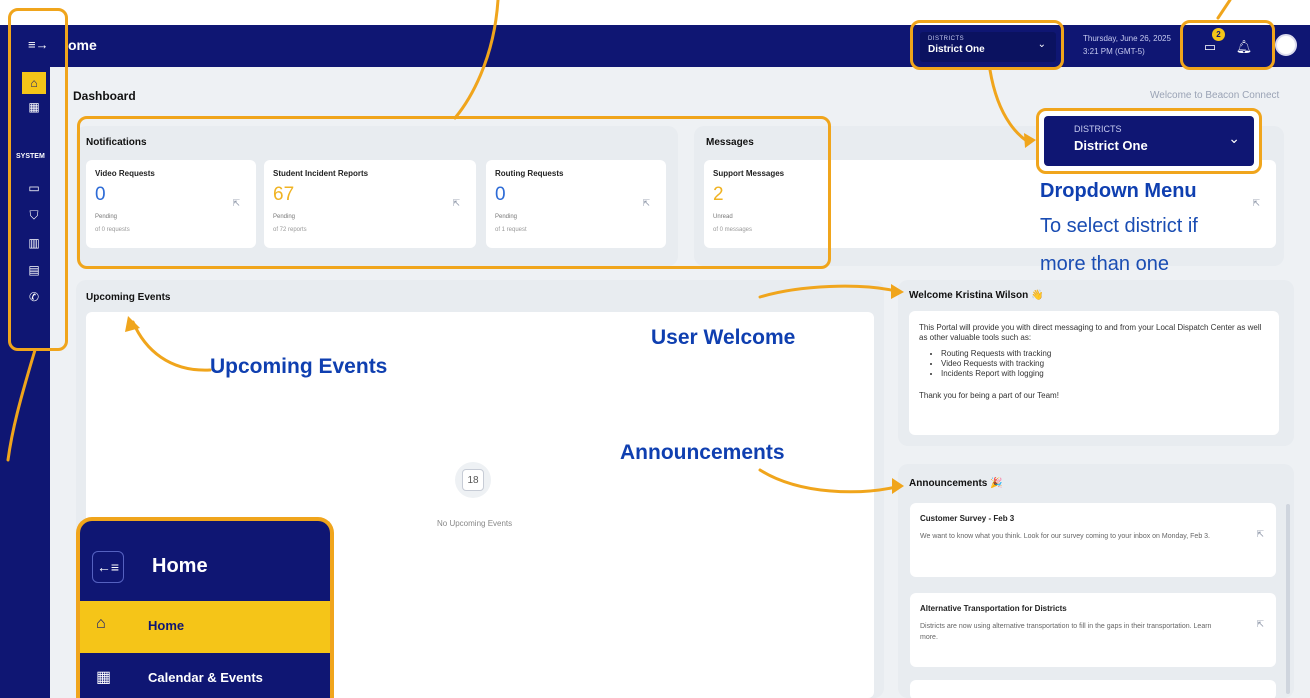 The image size is (1310, 698). What do you see at coordinates (180, 566) in the screenshot?
I see `inset-title: Home` at bounding box center [180, 566].